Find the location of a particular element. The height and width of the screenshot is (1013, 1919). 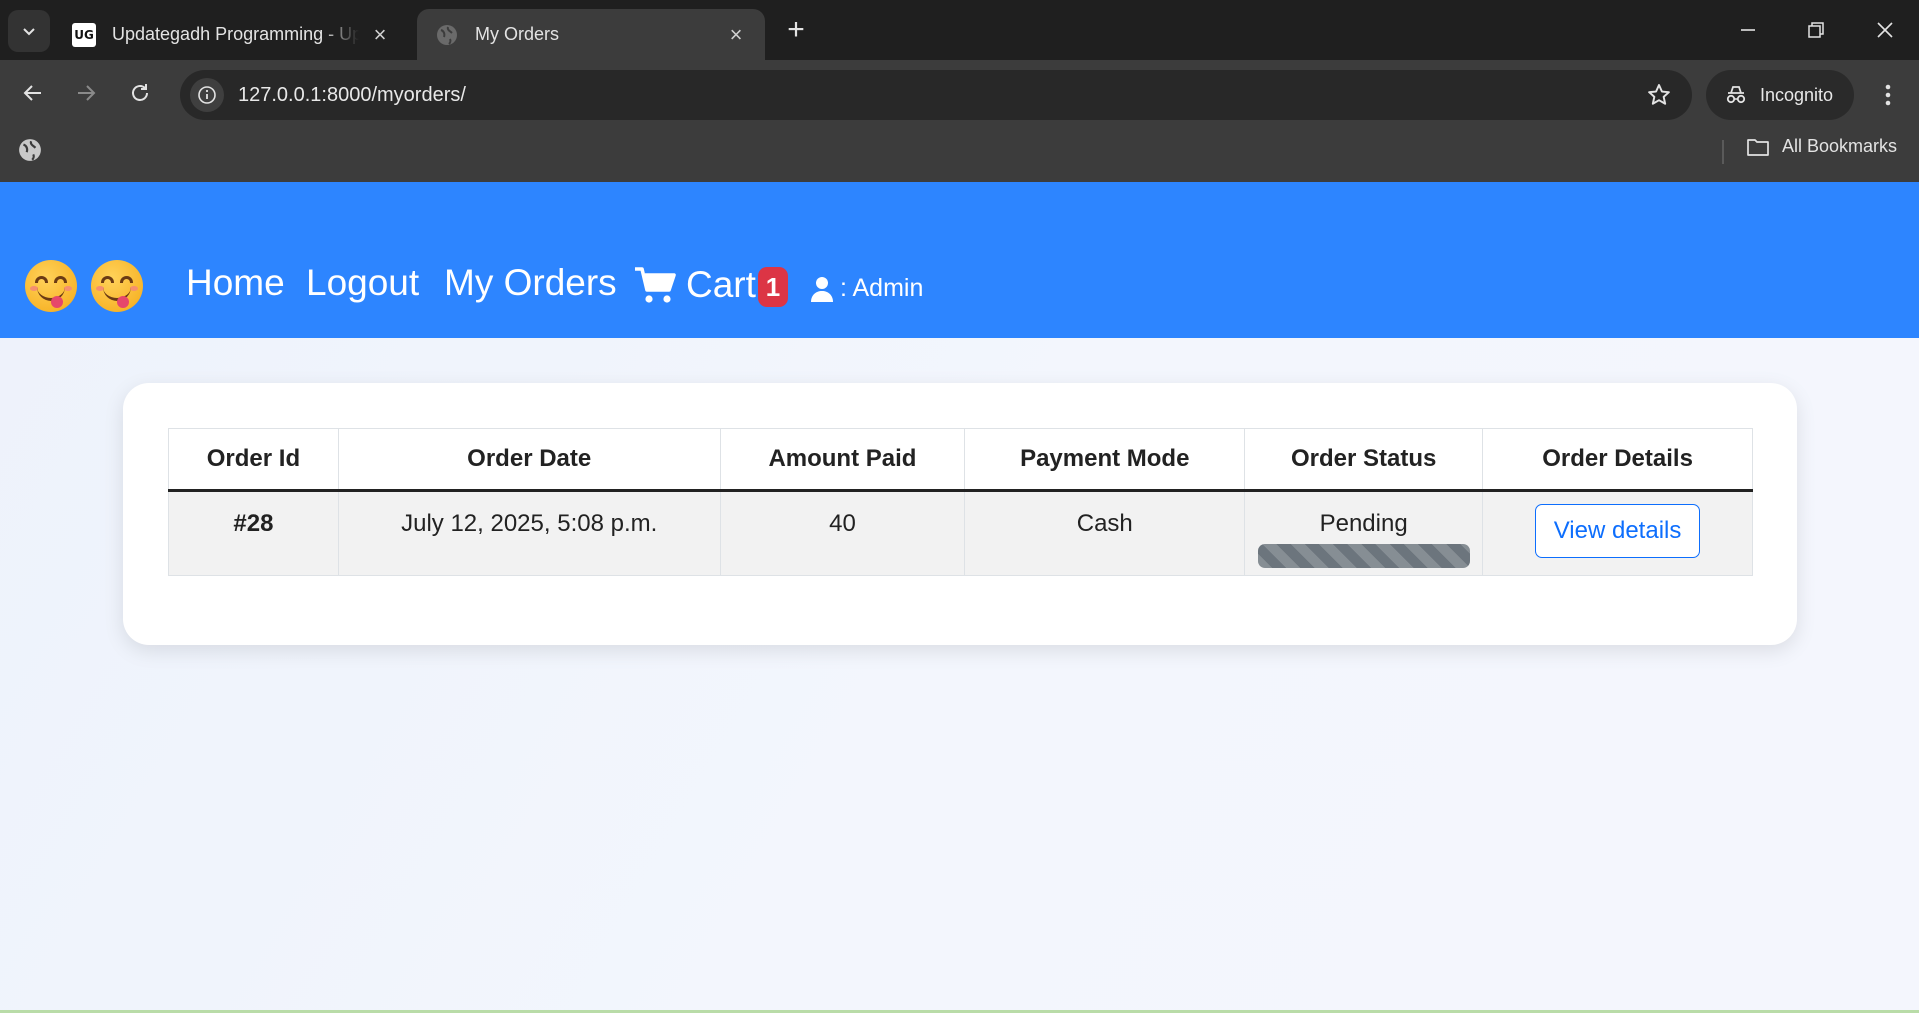

cart-label: Cart is located at coordinates (721, 284).